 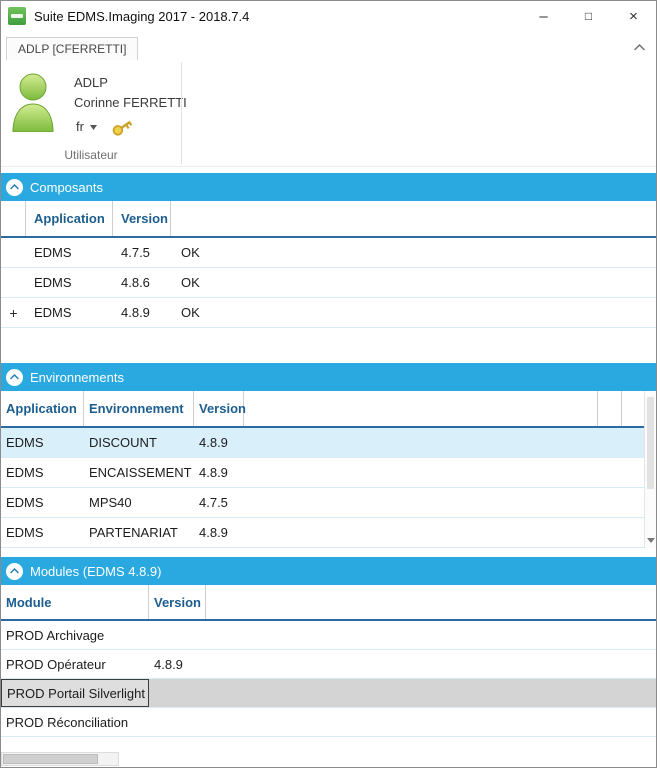 I want to click on table-row: EDMS ENCAISSEMENT 4.8.9, so click(x=328, y=473).